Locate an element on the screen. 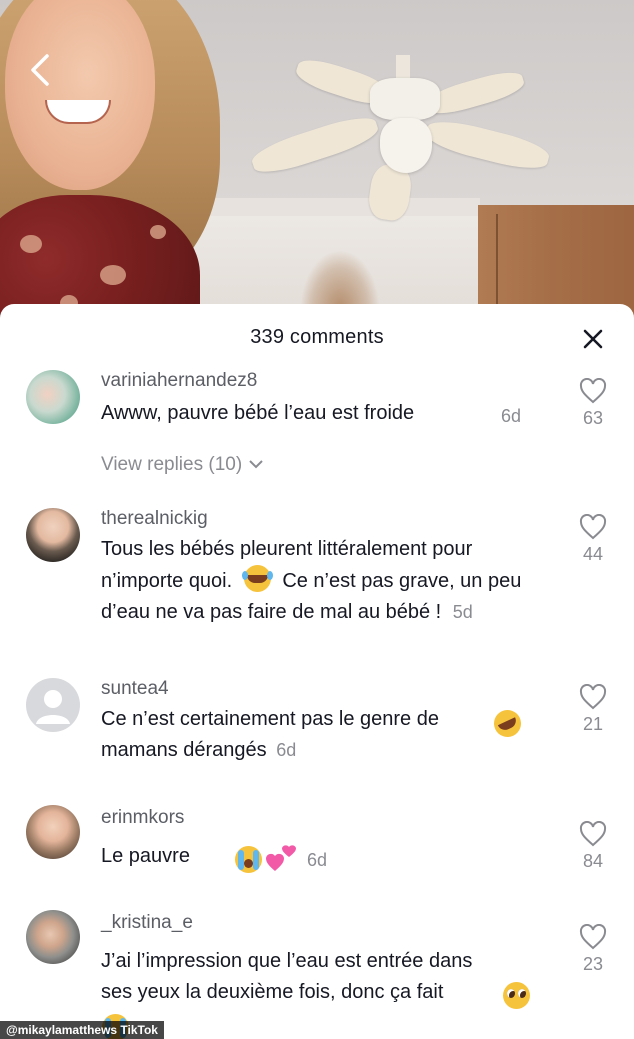 The image size is (634, 1039). comments-header: 339 comments is located at coordinates (317, 337).